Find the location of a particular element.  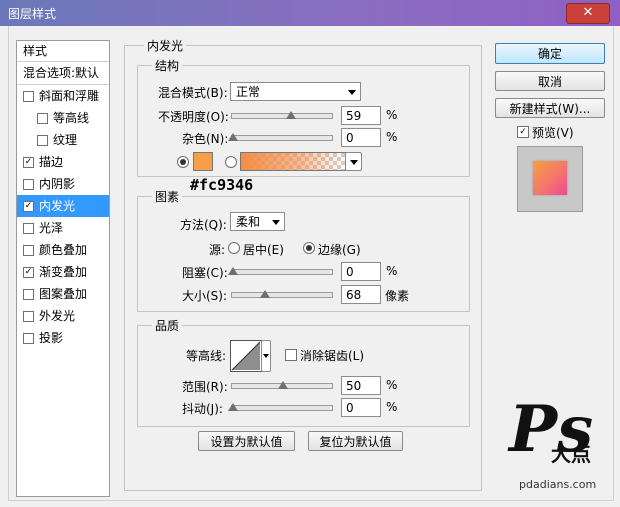

contour-curve-icon is located at coordinates (246, 356).